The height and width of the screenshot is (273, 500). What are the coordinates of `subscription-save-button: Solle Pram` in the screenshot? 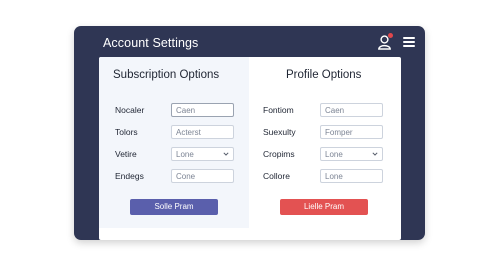 It's located at (174, 207).